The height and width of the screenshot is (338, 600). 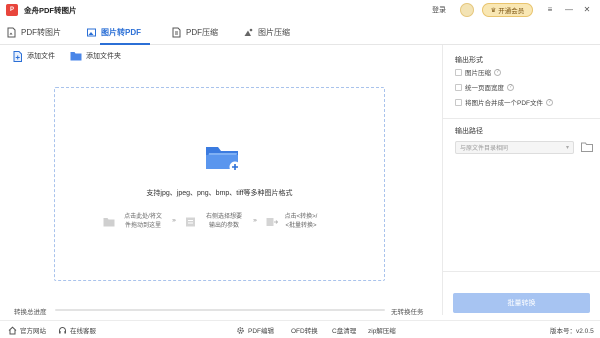 I want to click on output-format-title: 输出形式, so click(x=469, y=60).